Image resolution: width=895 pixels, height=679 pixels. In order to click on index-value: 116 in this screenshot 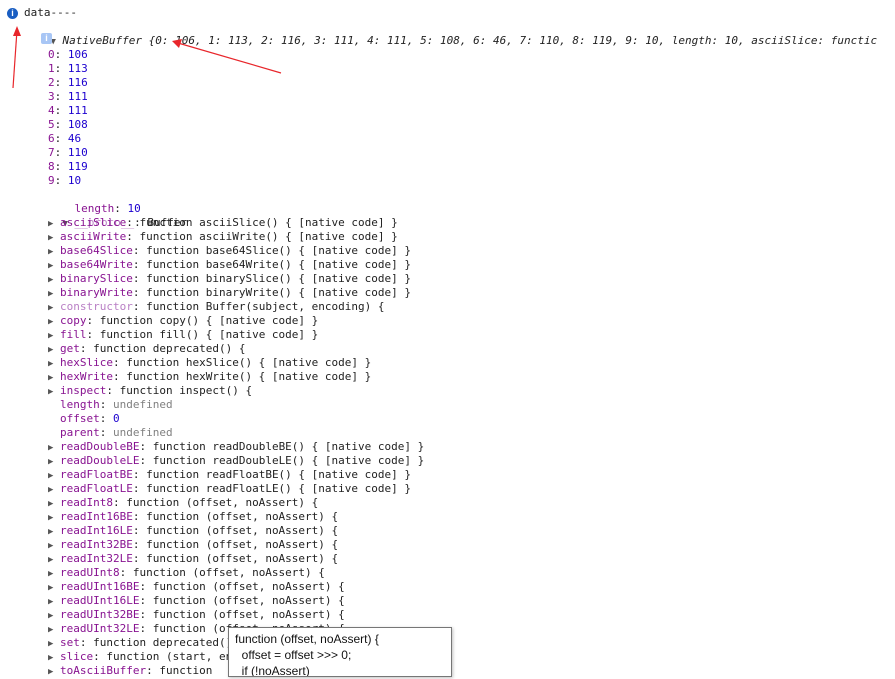, I will do `click(77, 82)`.